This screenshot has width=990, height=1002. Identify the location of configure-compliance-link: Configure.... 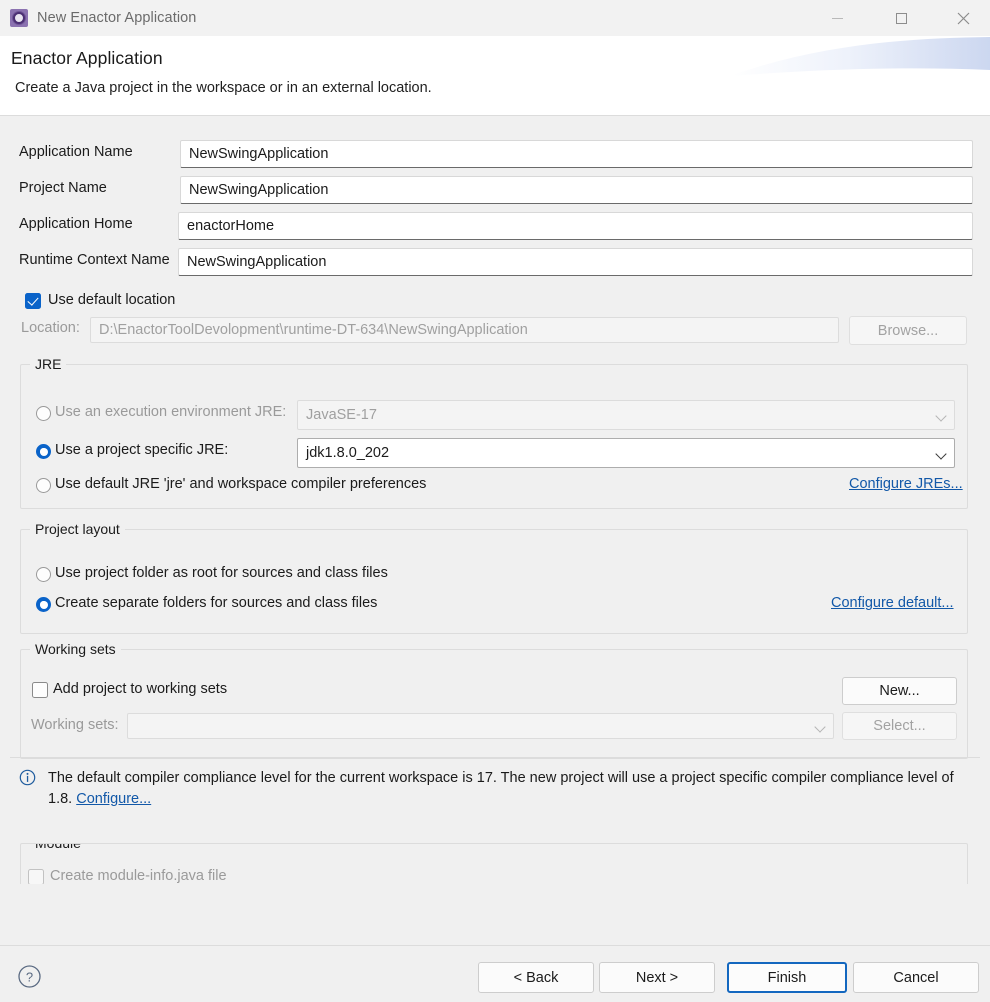
(113, 799).